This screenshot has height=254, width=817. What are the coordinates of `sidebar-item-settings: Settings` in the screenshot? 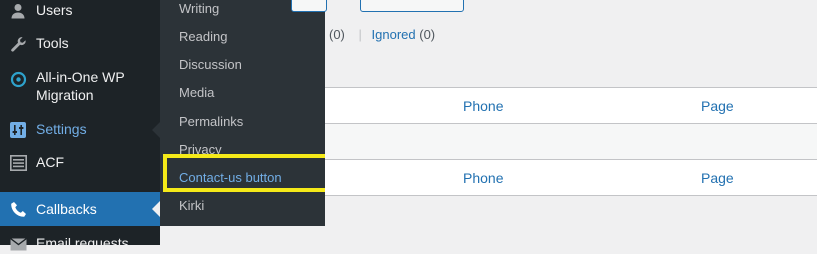 It's located at (80, 130).